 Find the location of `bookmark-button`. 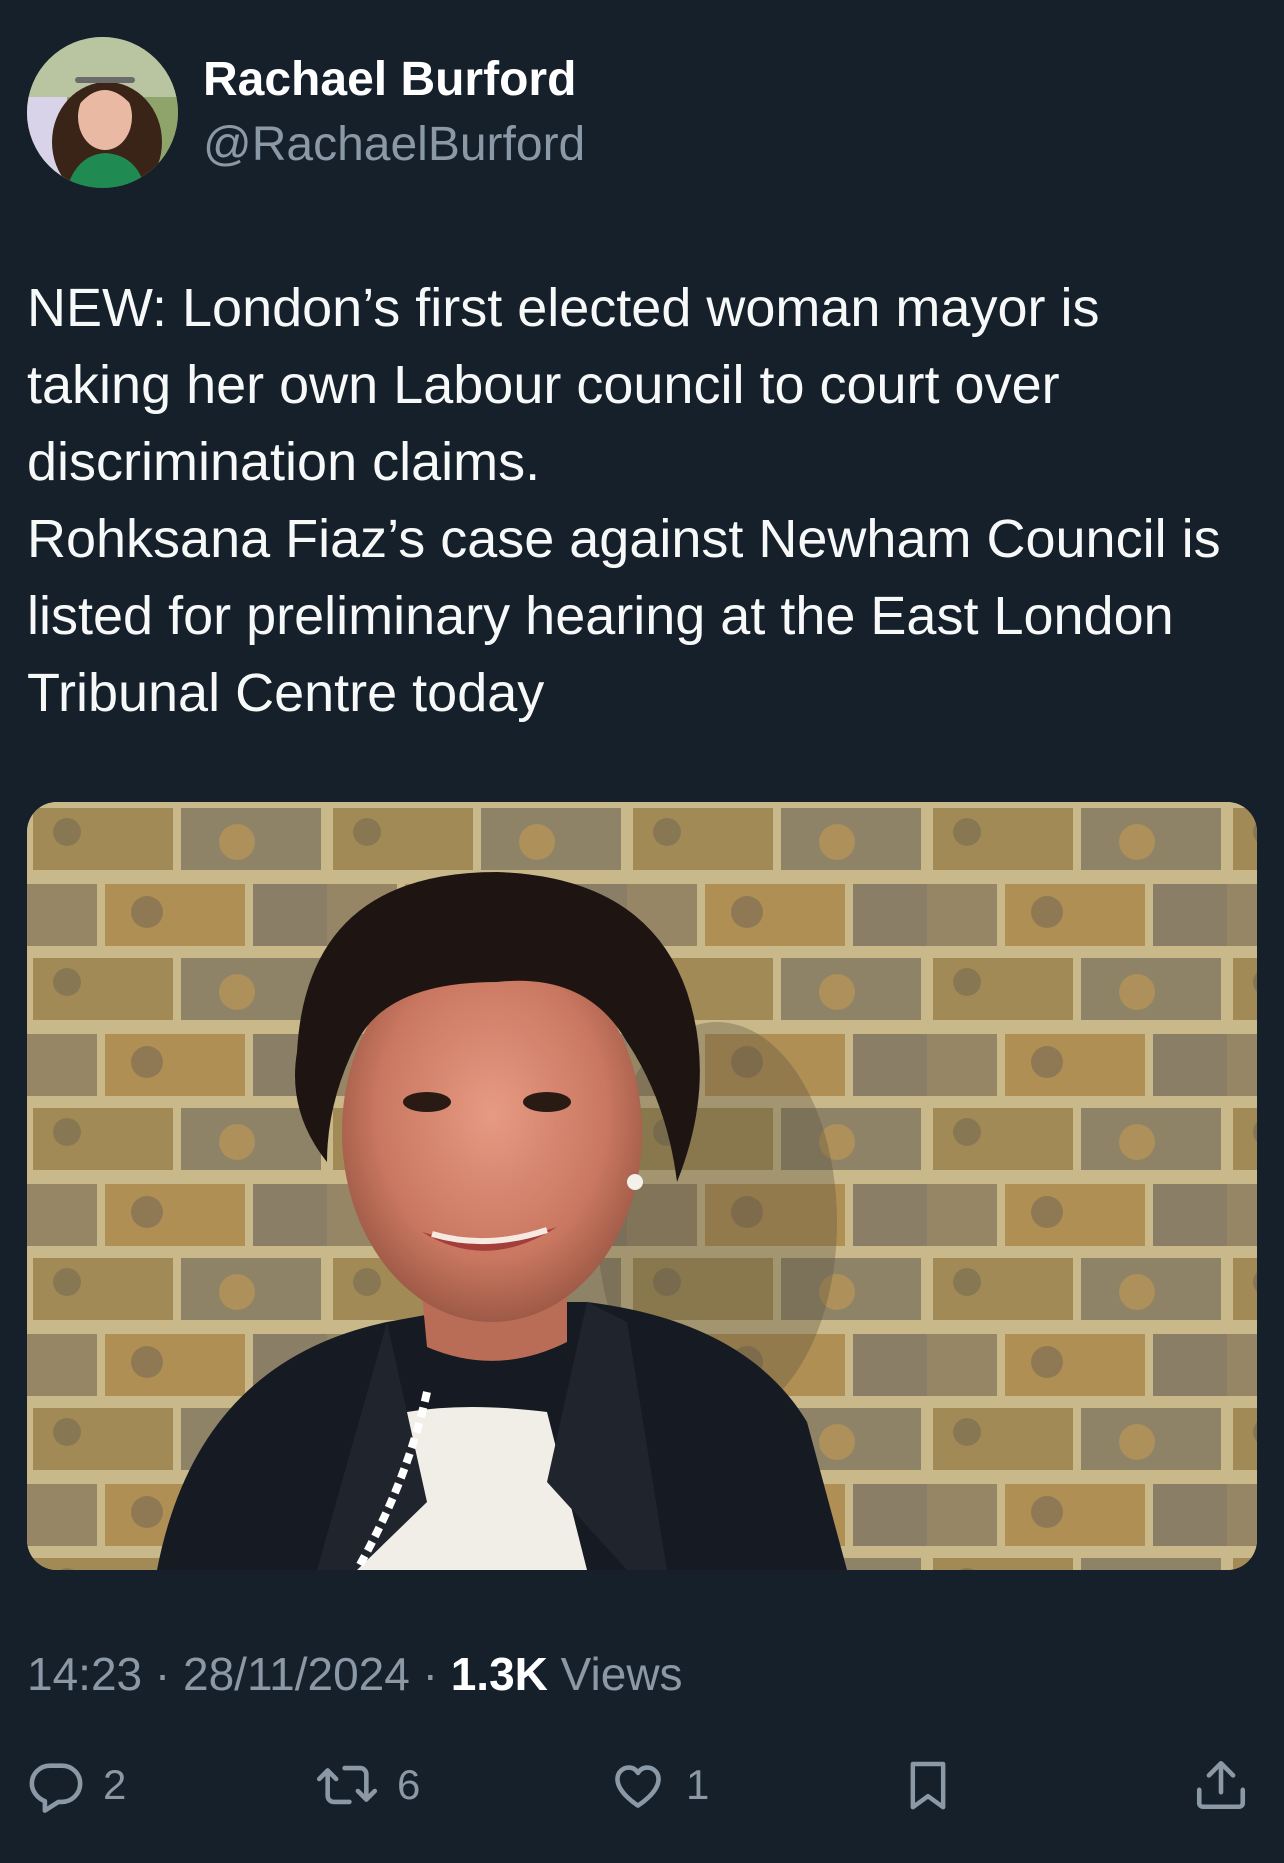

bookmark-button is located at coordinates (928, 1785).